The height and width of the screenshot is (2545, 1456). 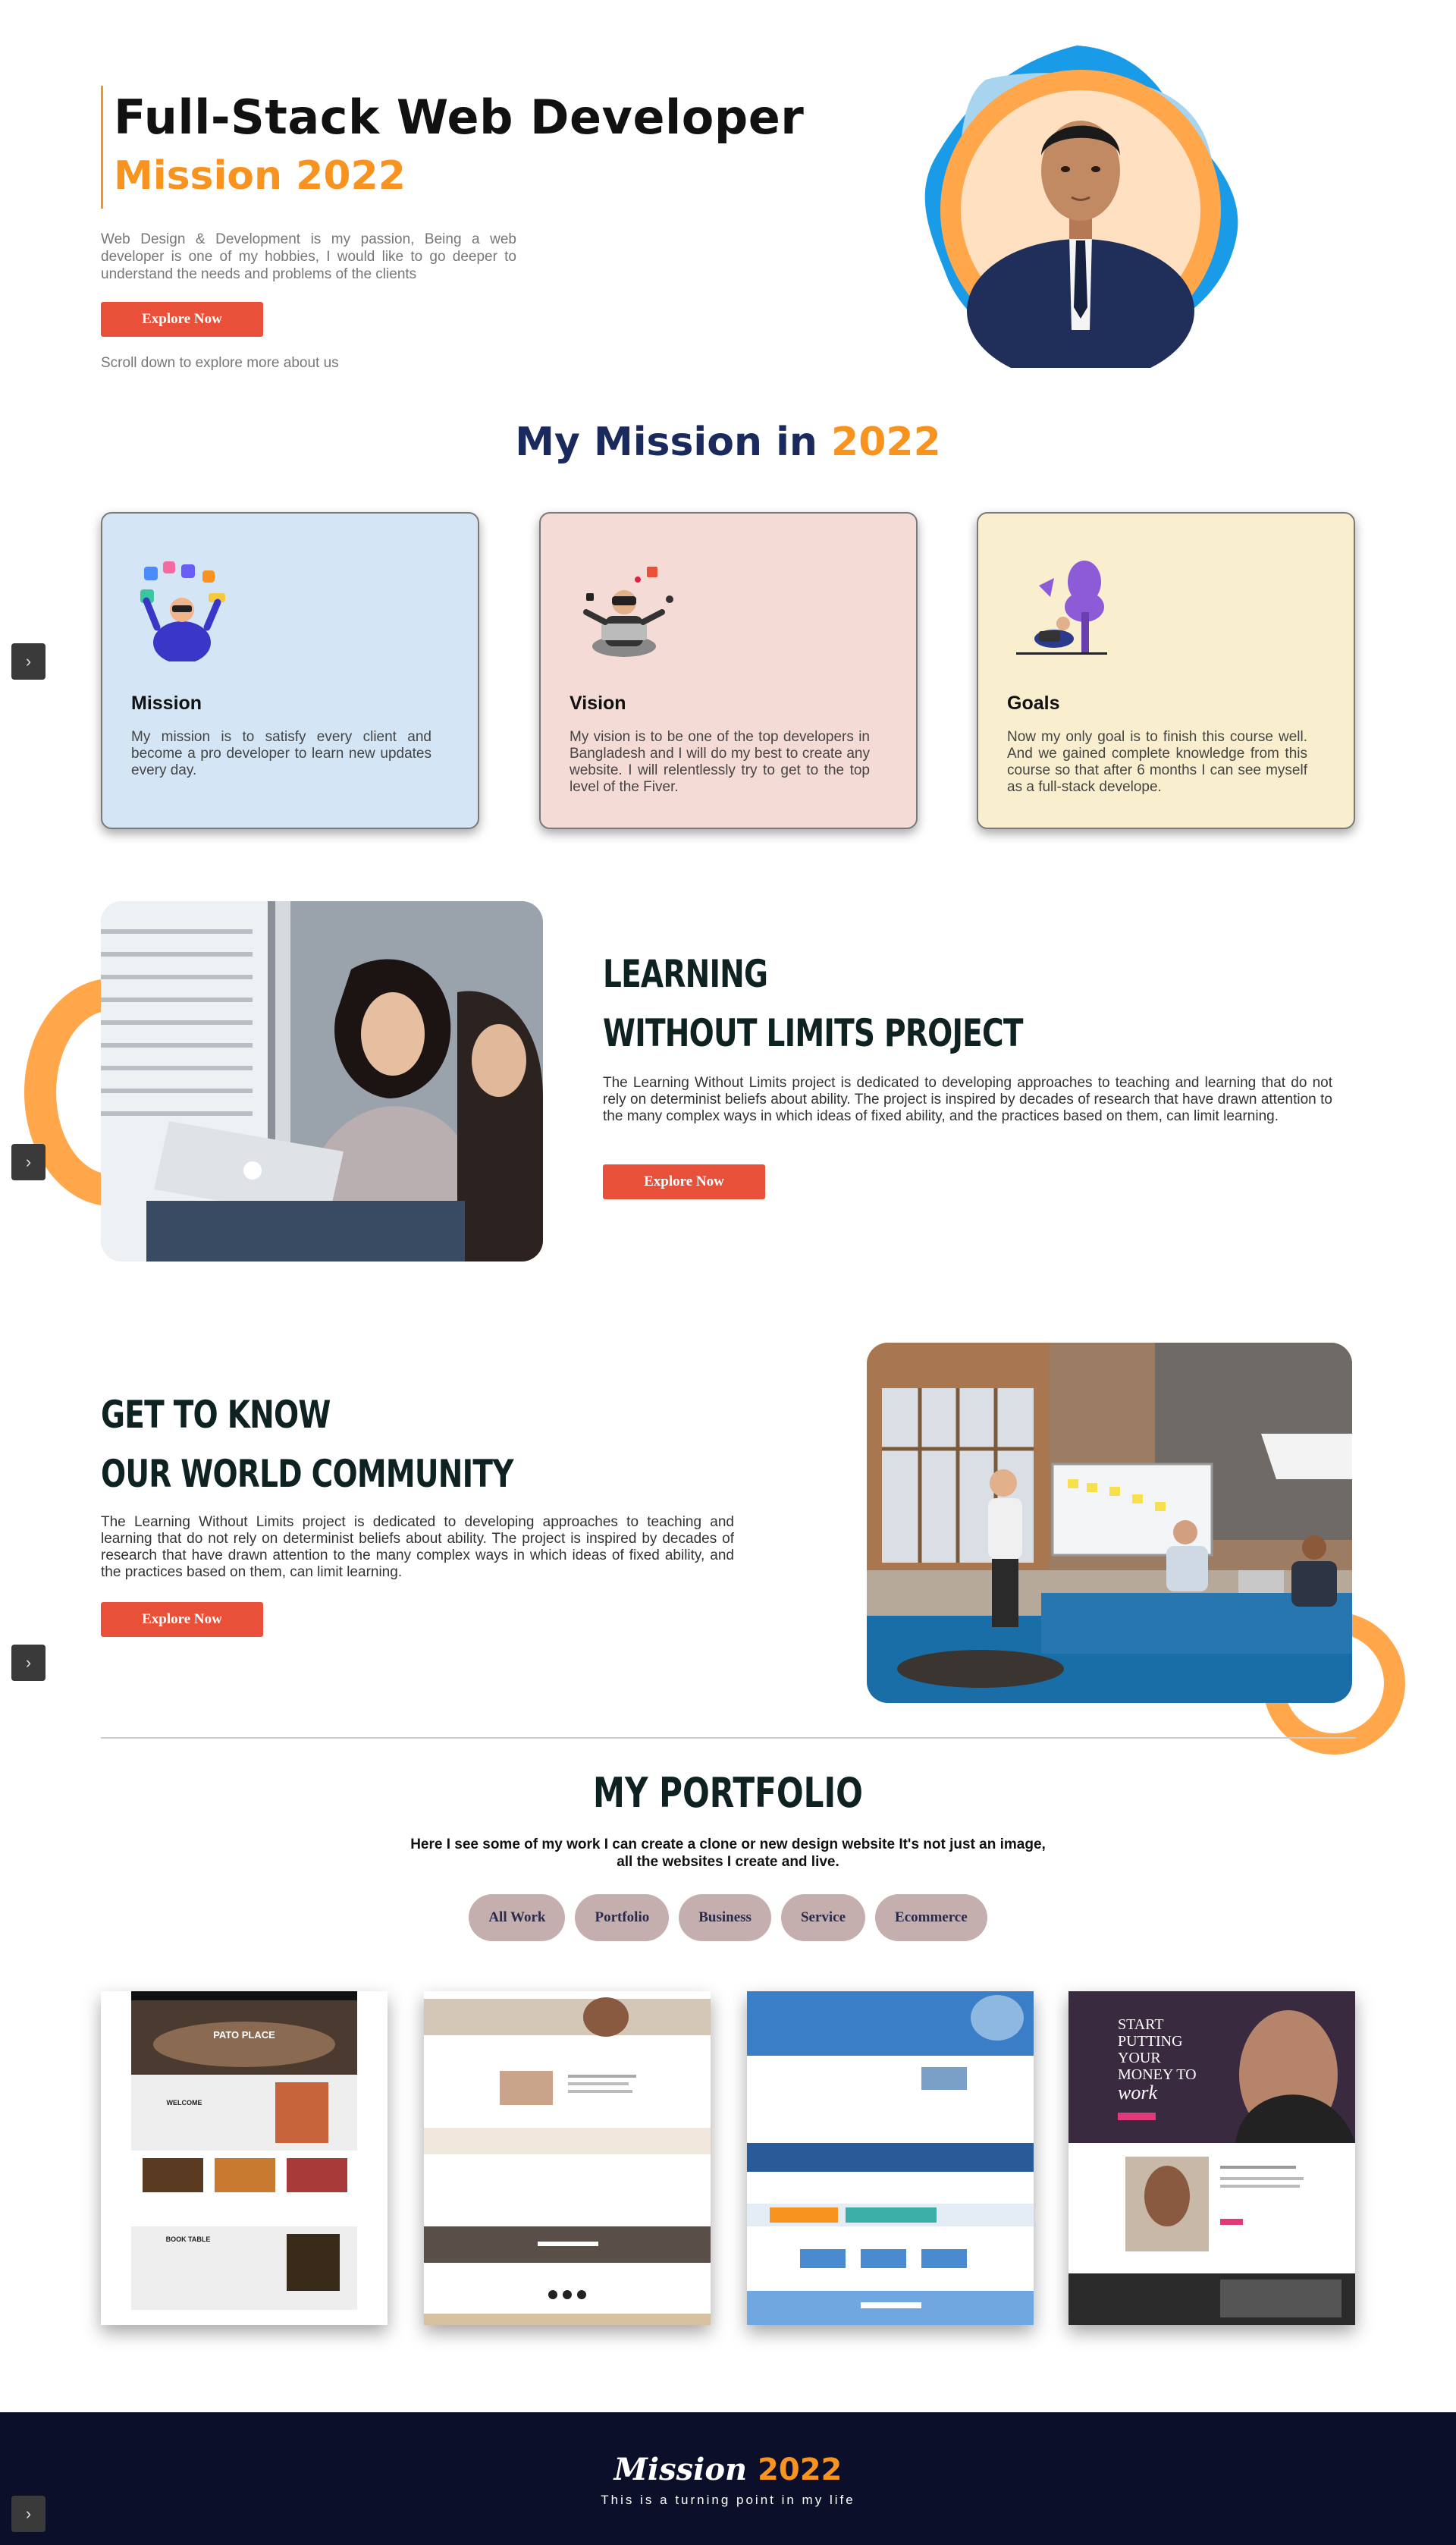 What do you see at coordinates (823, 1918) in the screenshot?
I see `filter-service: Service` at bounding box center [823, 1918].